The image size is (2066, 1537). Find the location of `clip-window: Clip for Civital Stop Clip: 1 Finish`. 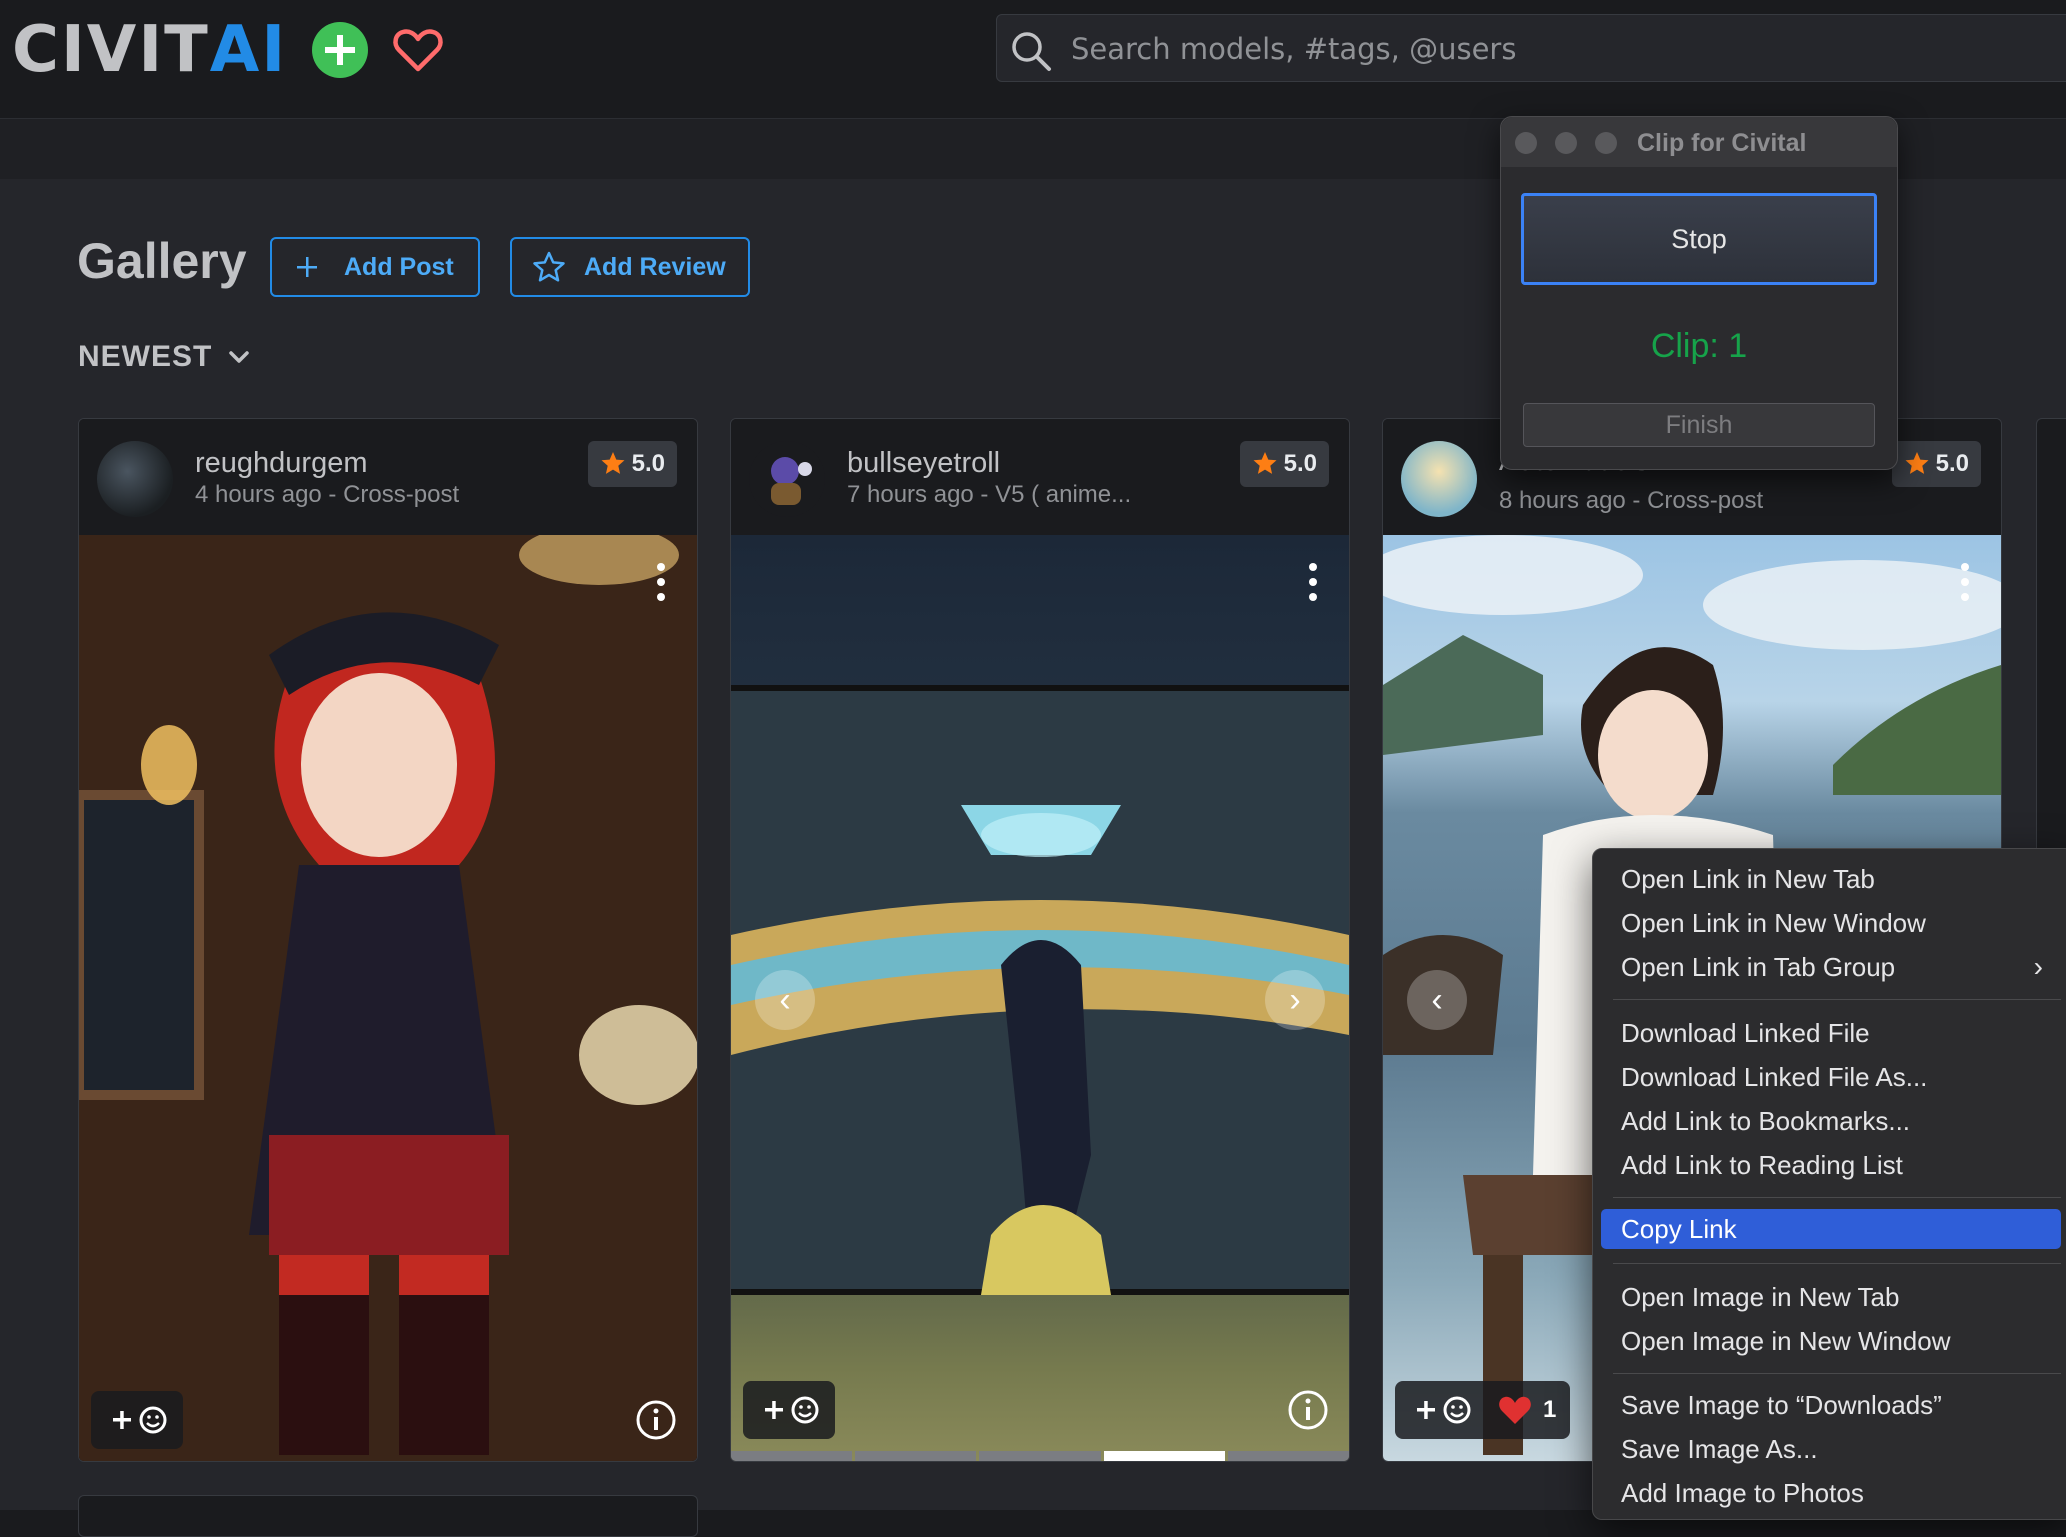

clip-window: Clip for Civital Stop Clip: 1 Finish is located at coordinates (1699, 293).